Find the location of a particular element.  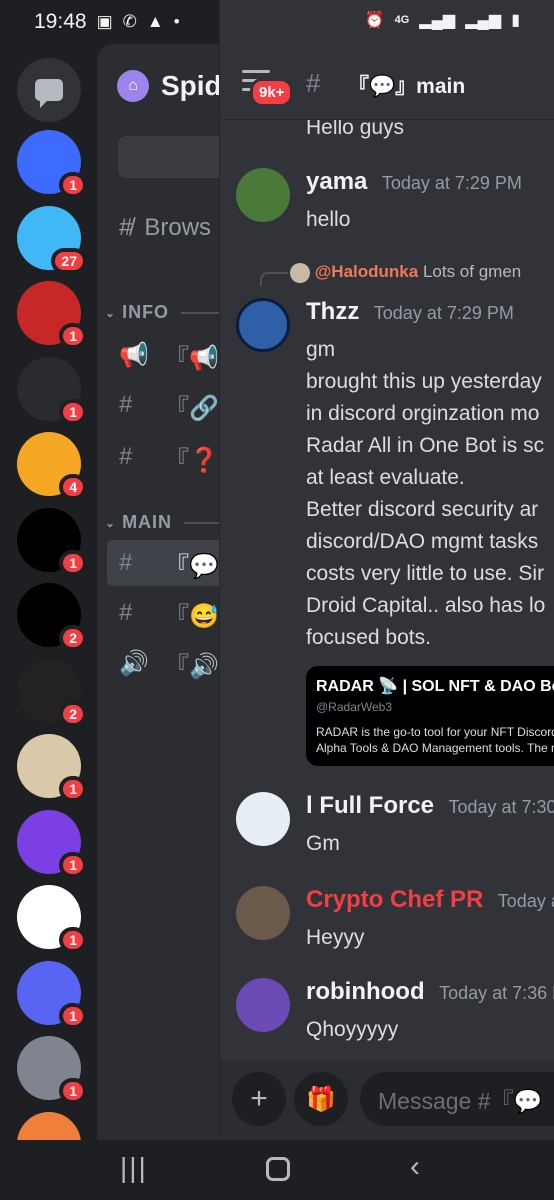

author-name: robinhood is located at coordinates (365, 991).